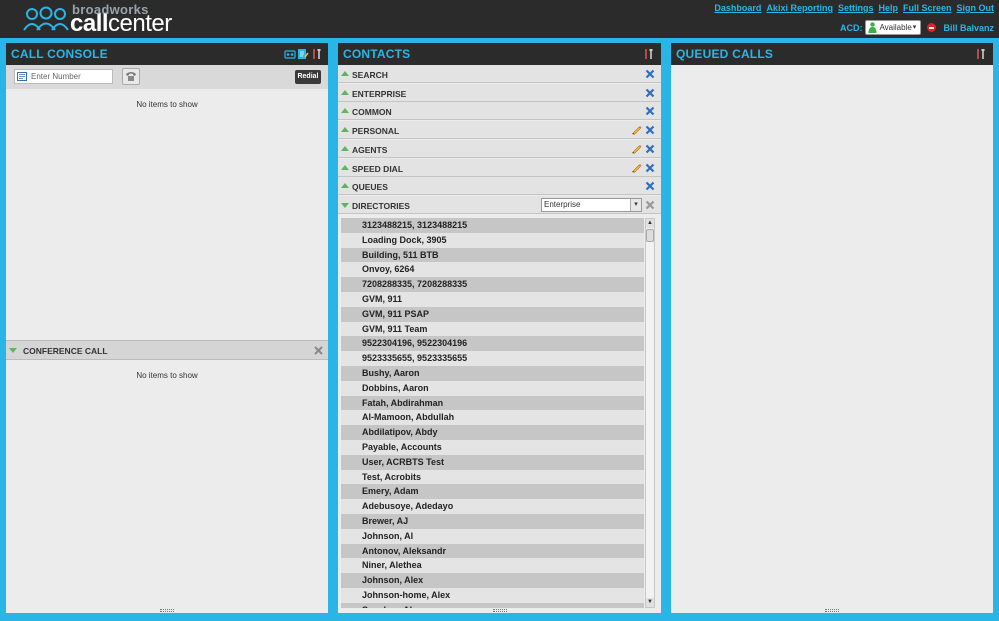  What do you see at coordinates (308, 77) in the screenshot?
I see `redial-button: Redial` at bounding box center [308, 77].